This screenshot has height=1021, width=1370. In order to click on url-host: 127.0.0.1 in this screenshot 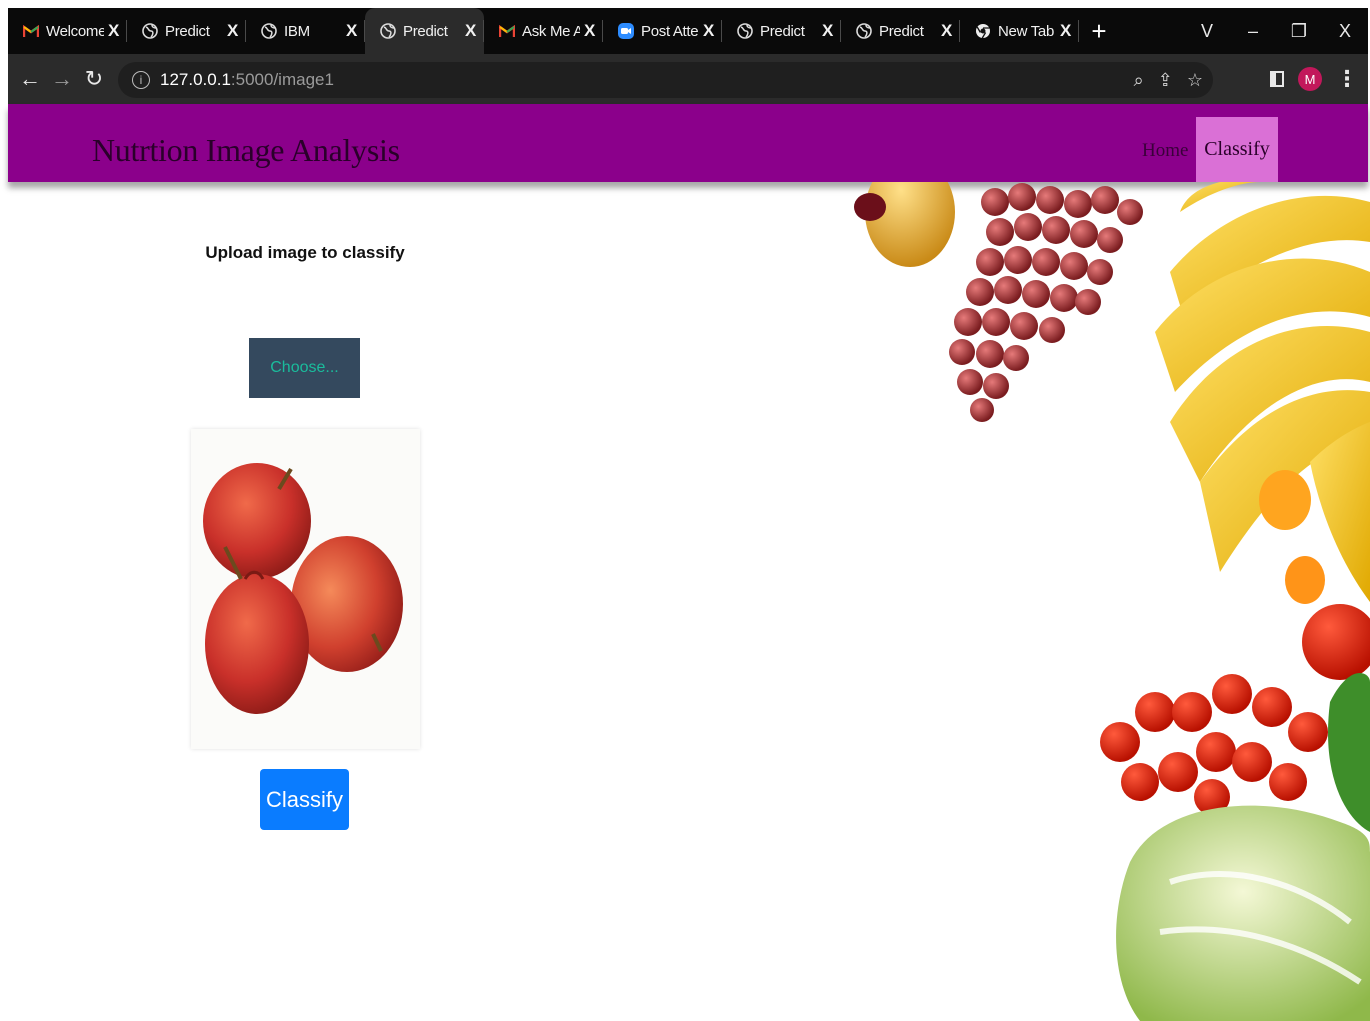, I will do `click(195, 79)`.